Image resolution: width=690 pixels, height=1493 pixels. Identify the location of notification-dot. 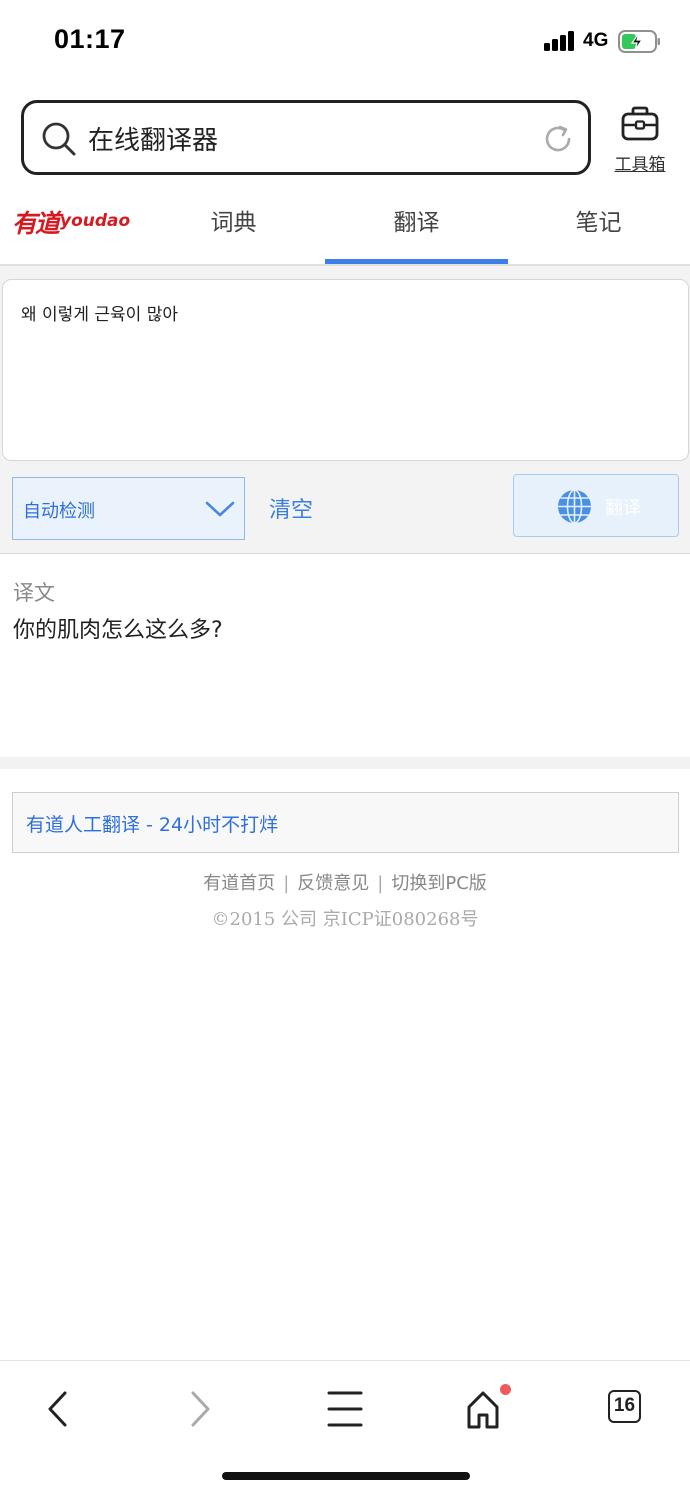
(505, 1389).